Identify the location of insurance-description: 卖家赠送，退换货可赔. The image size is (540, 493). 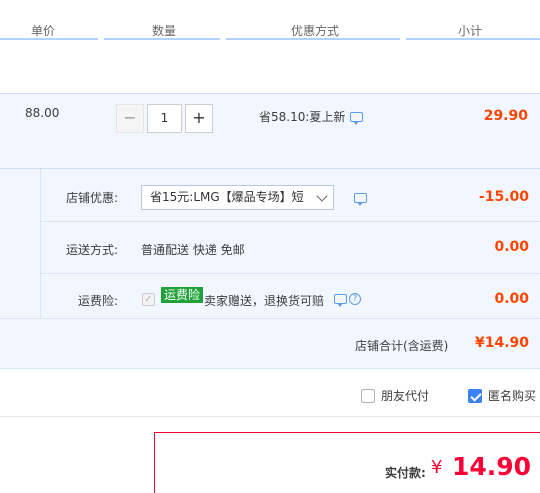
(264, 301).